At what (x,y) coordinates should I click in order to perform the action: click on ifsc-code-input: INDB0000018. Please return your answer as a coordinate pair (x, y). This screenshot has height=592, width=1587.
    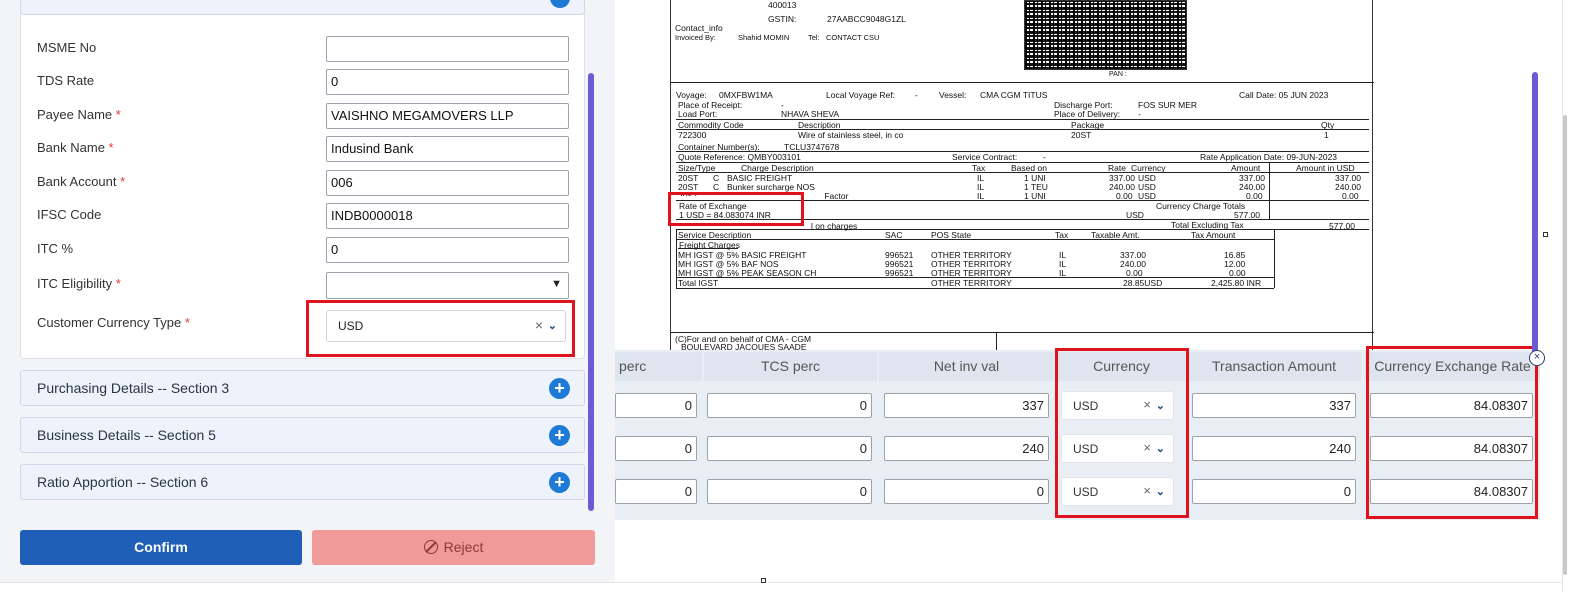
    Looking at the image, I should click on (447, 216).